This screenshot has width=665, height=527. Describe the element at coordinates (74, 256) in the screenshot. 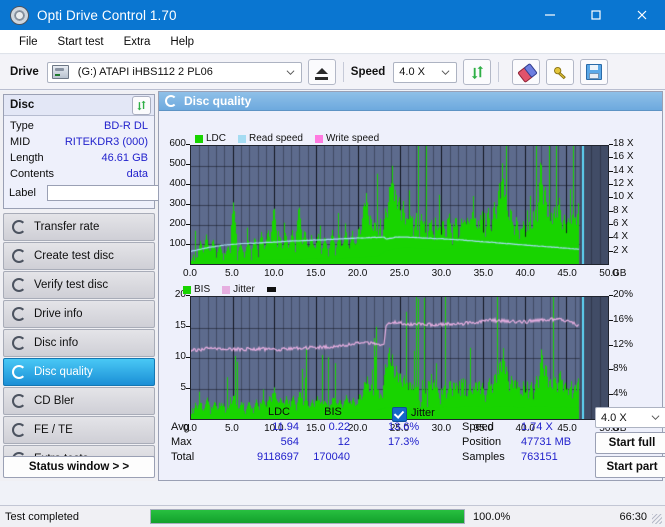

I see `sidebar-item-label: Create test disc` at that location.